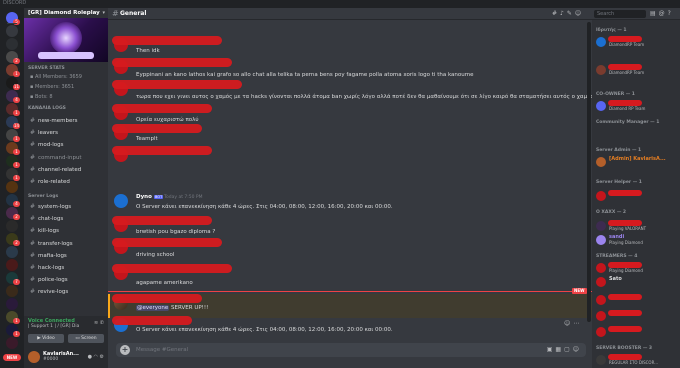 The height and width of the screenshot is (368, 680). What do you see at coordinates (67, 158) in the screenshot?
I see `channel-command-input: # command-input` at bounding box center [67, 158].